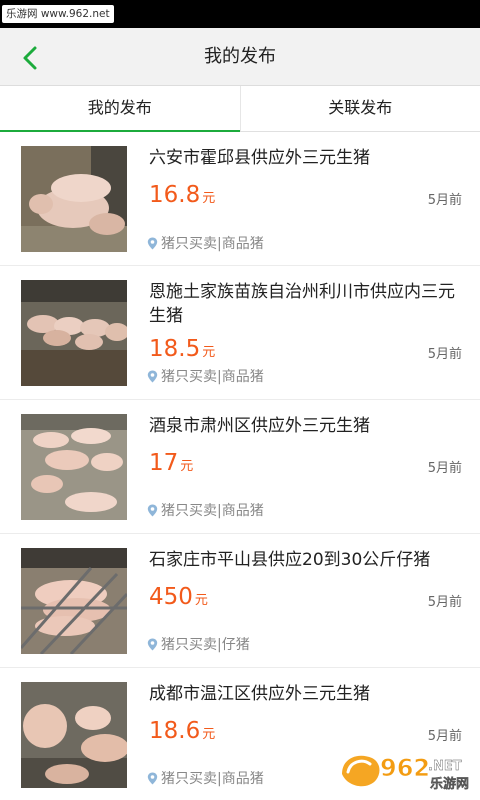 The image size is (480, 800). What do you see at coordinates (259, 158) in the screenshot?
I see `item-title: 六安市霍邱县供应外三元生猪` at bounding box center [259, 158].